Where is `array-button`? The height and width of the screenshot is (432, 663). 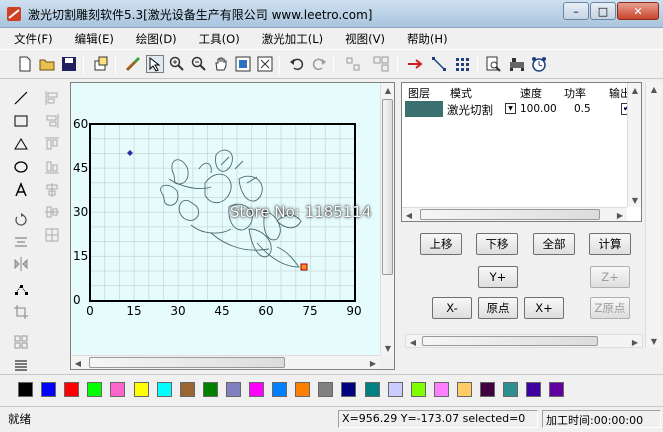 array-button is located at coordinates (463, 64).